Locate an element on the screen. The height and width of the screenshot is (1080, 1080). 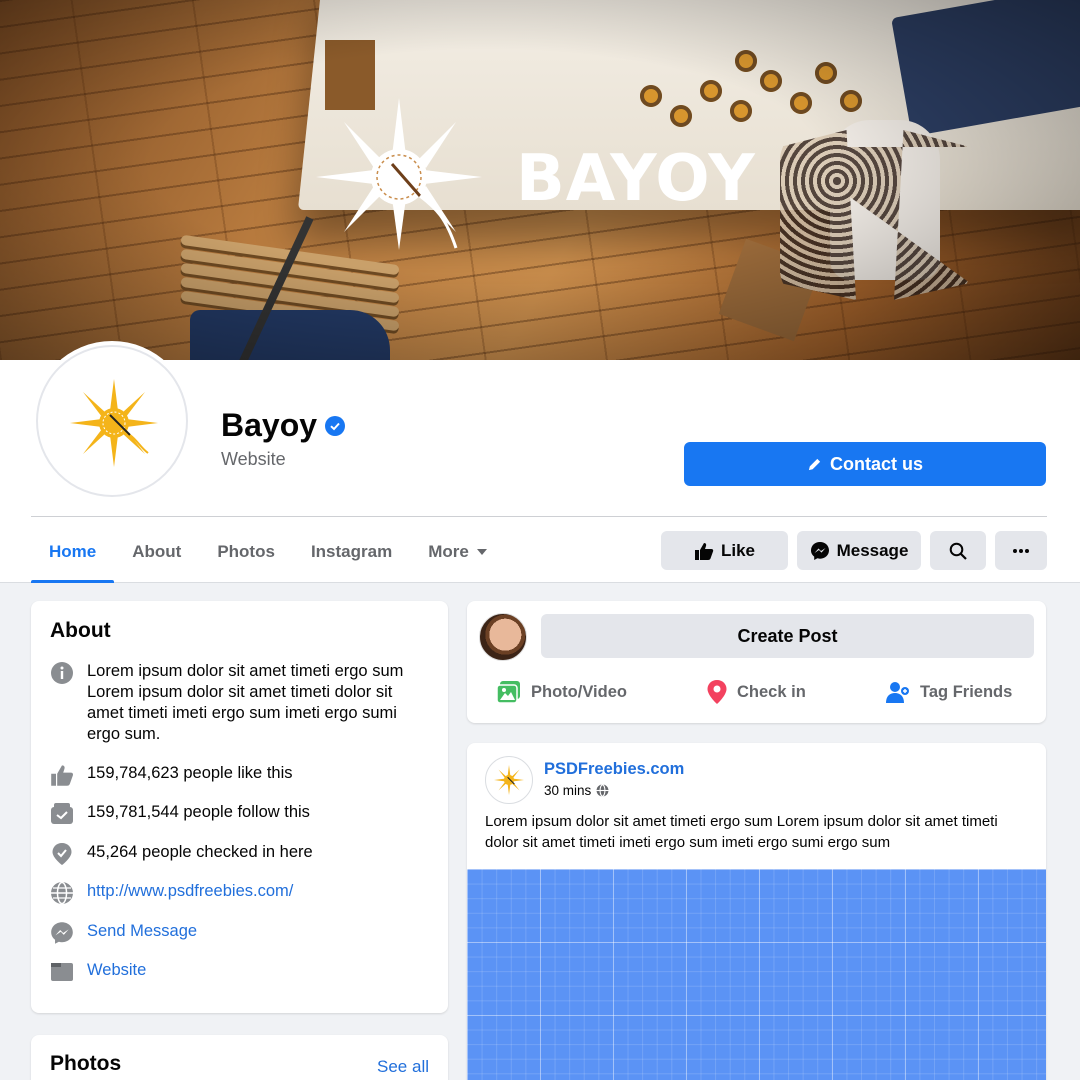
photo-icon is located at coordinates (508, 692).